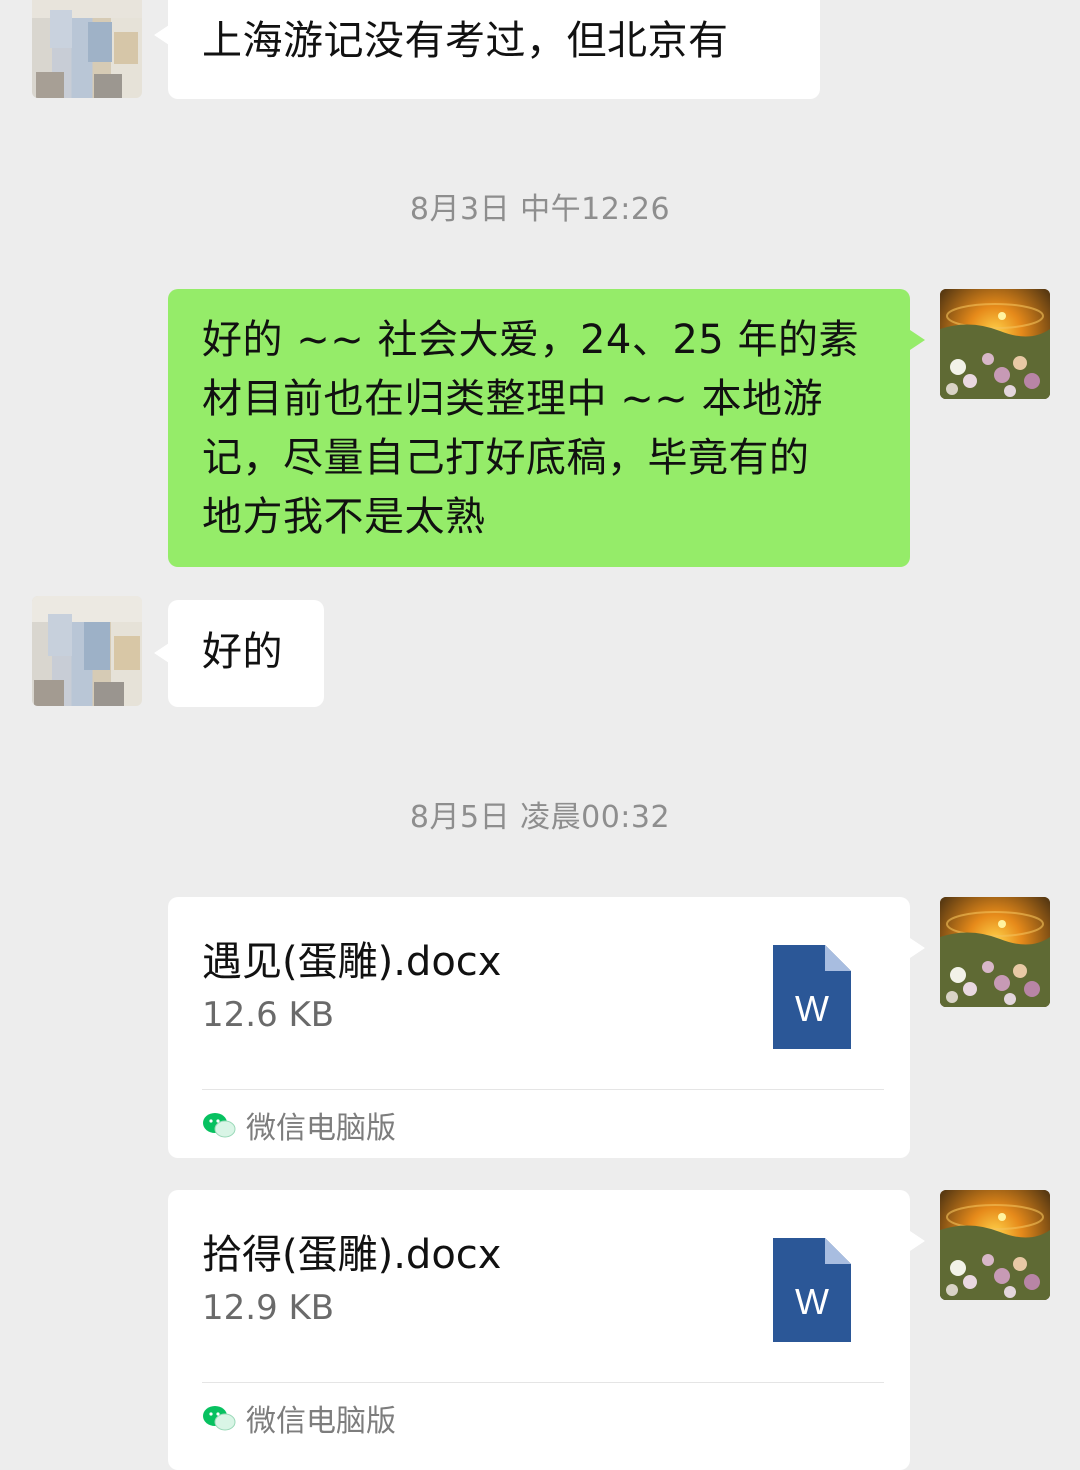 This screenshot has height=1470, width=1080. Describe the element at coordinates (352, 1255) in the screenshot. I see `file-name: 拾得(蛋雕).docx` at that location.